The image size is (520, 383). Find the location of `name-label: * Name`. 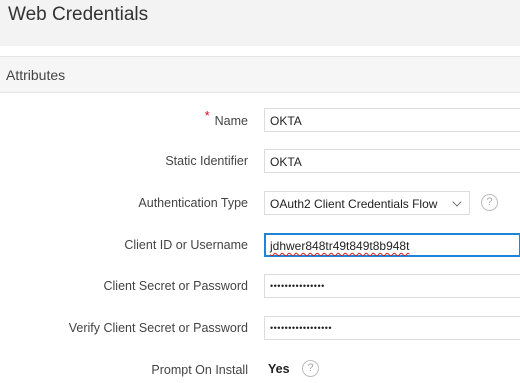

name-label: * Name is located at coordinates (226, 118).